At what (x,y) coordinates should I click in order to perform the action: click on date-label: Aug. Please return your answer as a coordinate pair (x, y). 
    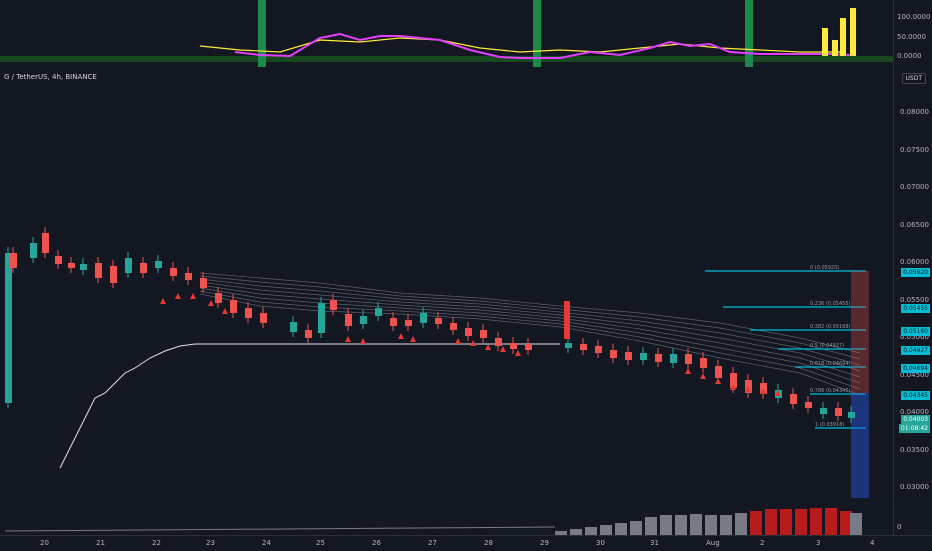
    Looking at the image, I should click on (713, 543).